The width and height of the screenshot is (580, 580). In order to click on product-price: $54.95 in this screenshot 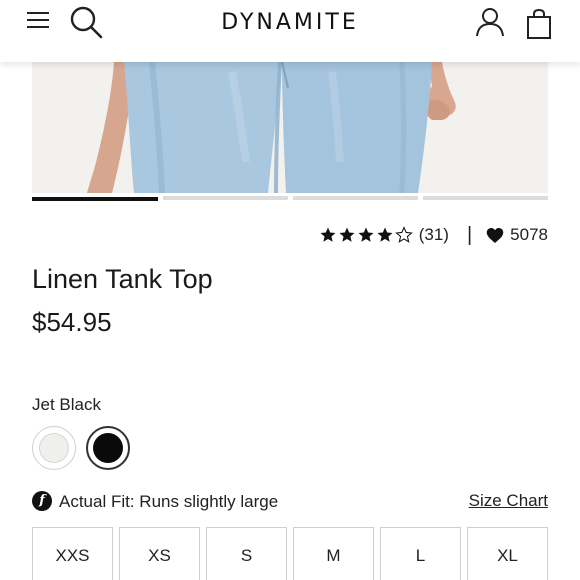, I will do `click(72, 322)`.